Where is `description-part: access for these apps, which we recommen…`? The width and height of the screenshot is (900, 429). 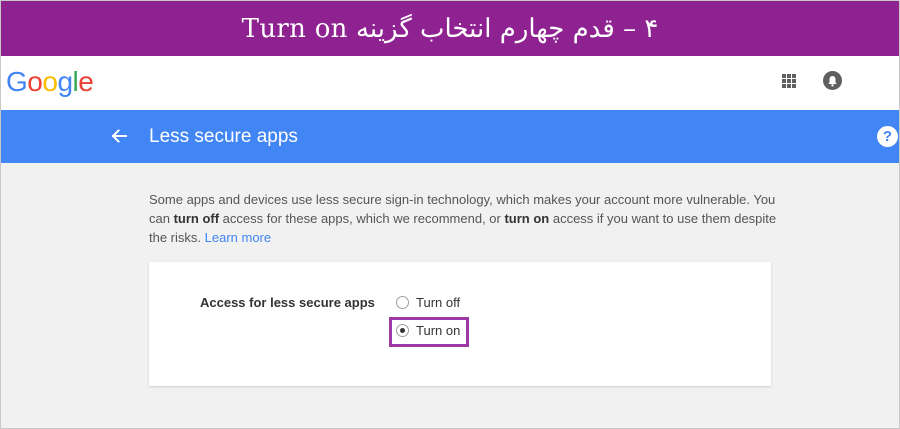
description-part: access for these apps, which we recommen… is located at coordinates (362, 218).